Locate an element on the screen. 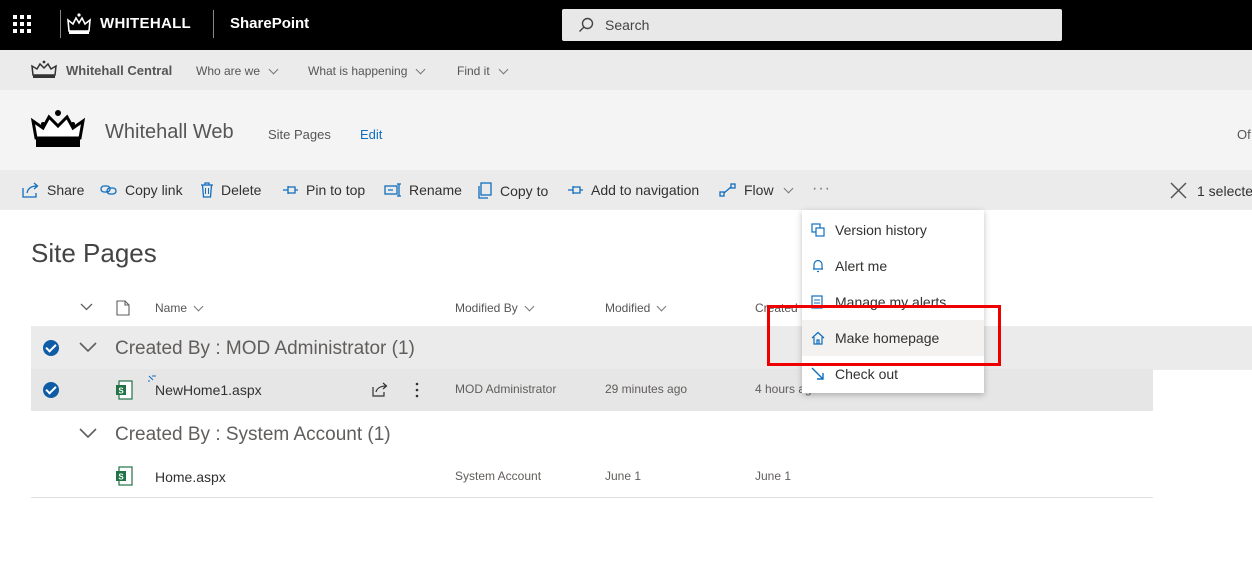 Image resolution: width=1252 pixels, height=562 pixels. modified-date: 29 minutes ago is located at coordinates (646, 389).